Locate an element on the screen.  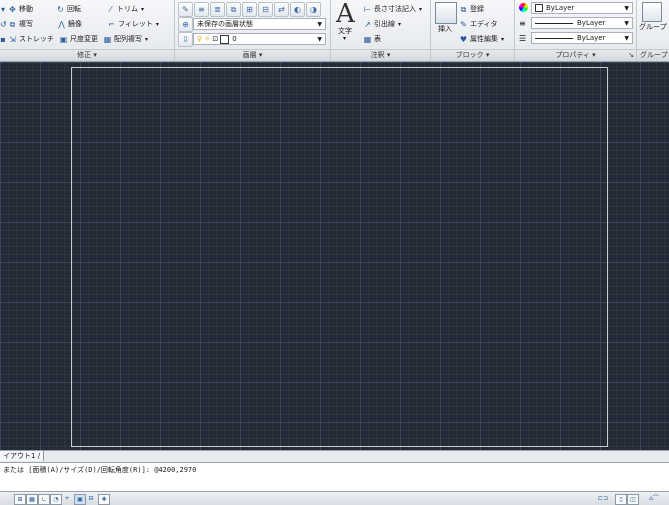
leader-icon: ↗ is located at coordinates (367, 24).